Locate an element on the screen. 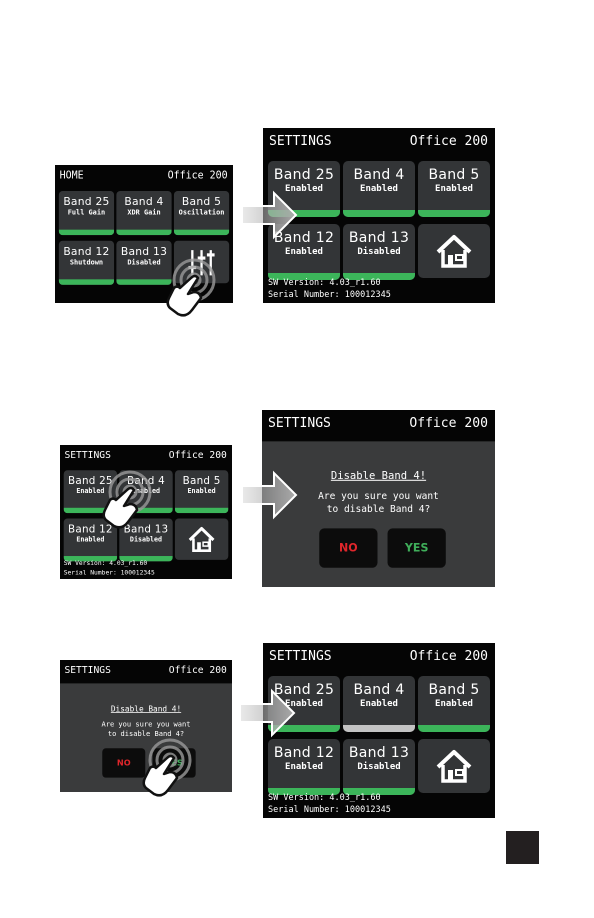  band-tile: Band 25 Full Gain is located at coordinates (86, 213).